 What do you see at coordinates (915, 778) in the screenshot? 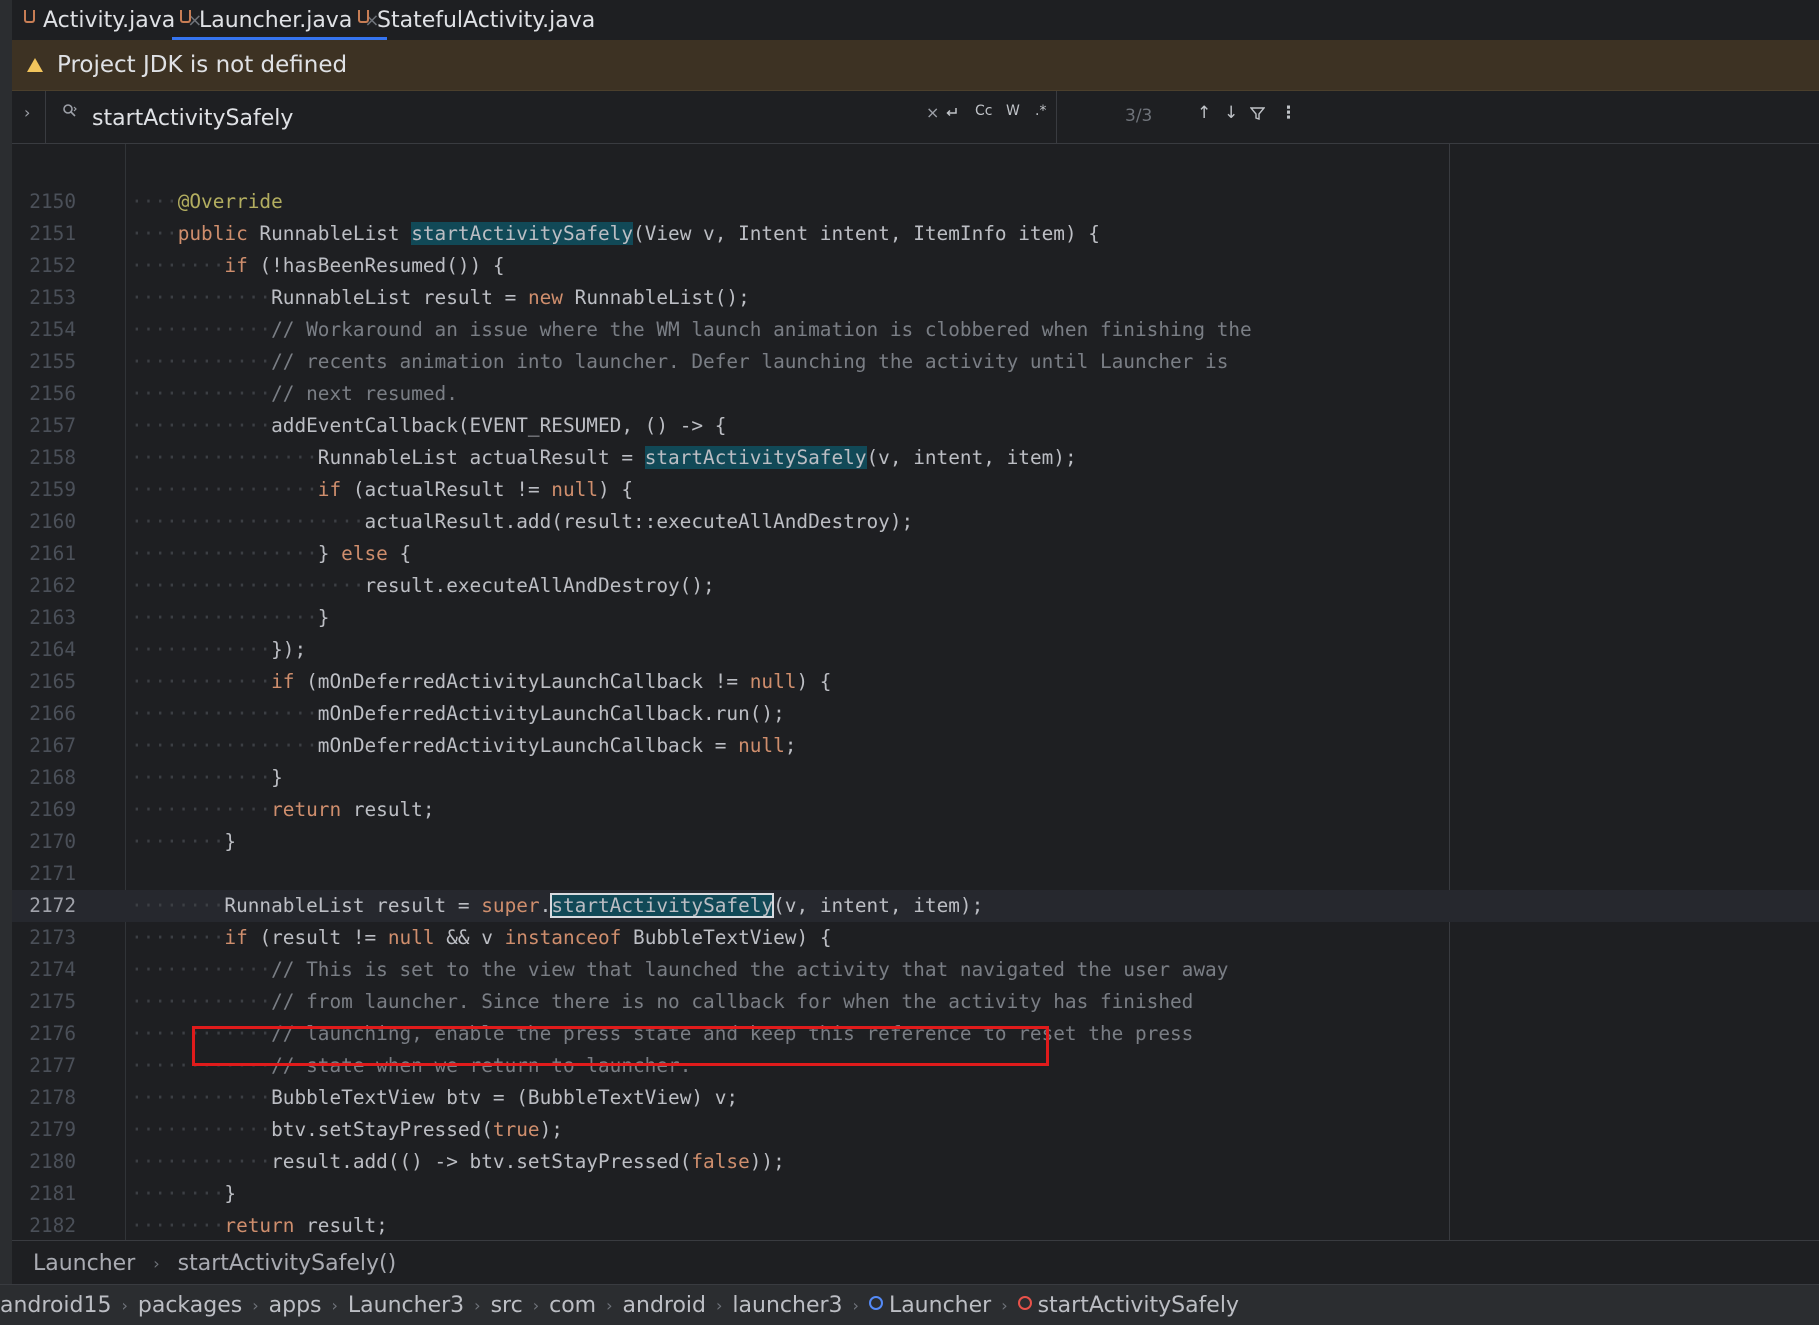
I see `code-line: 2168 ············}` at bounding box center [915, 778].